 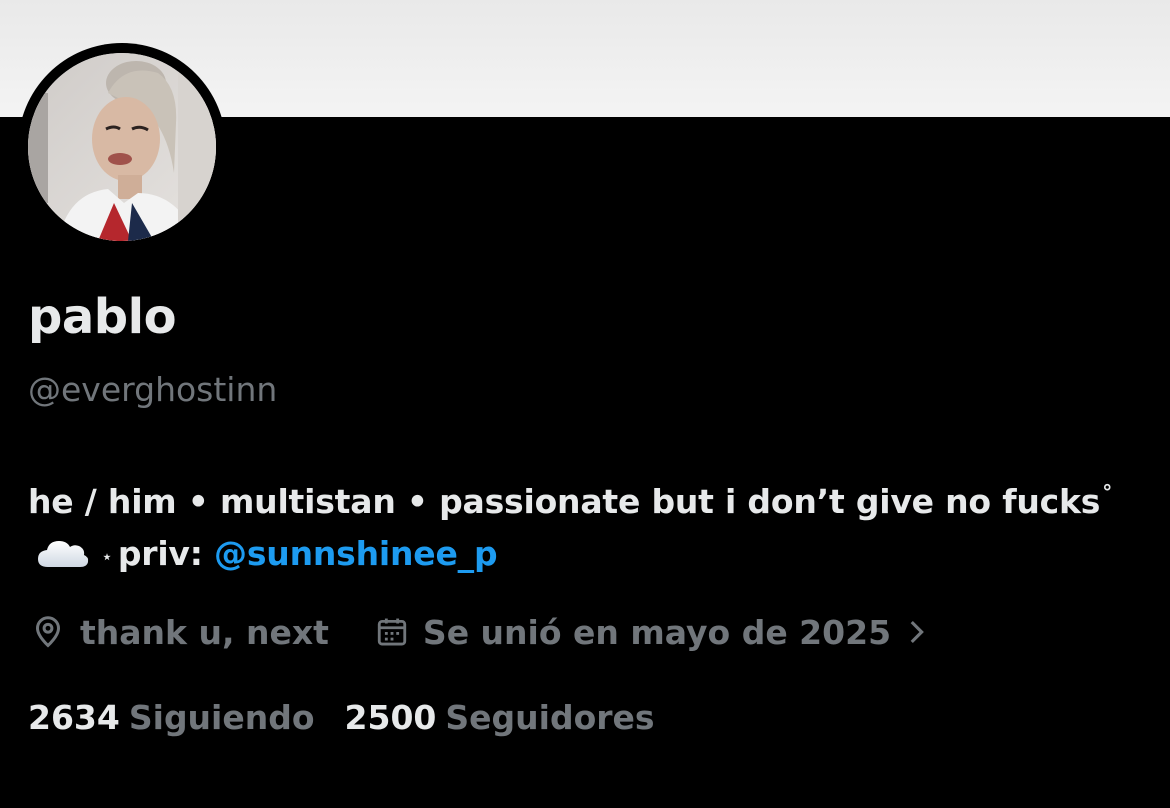 What do you see at coordinates (160, 553) in the screenshot?
I see `bio-priv-label: priv:` at bounding box center [160, 553].